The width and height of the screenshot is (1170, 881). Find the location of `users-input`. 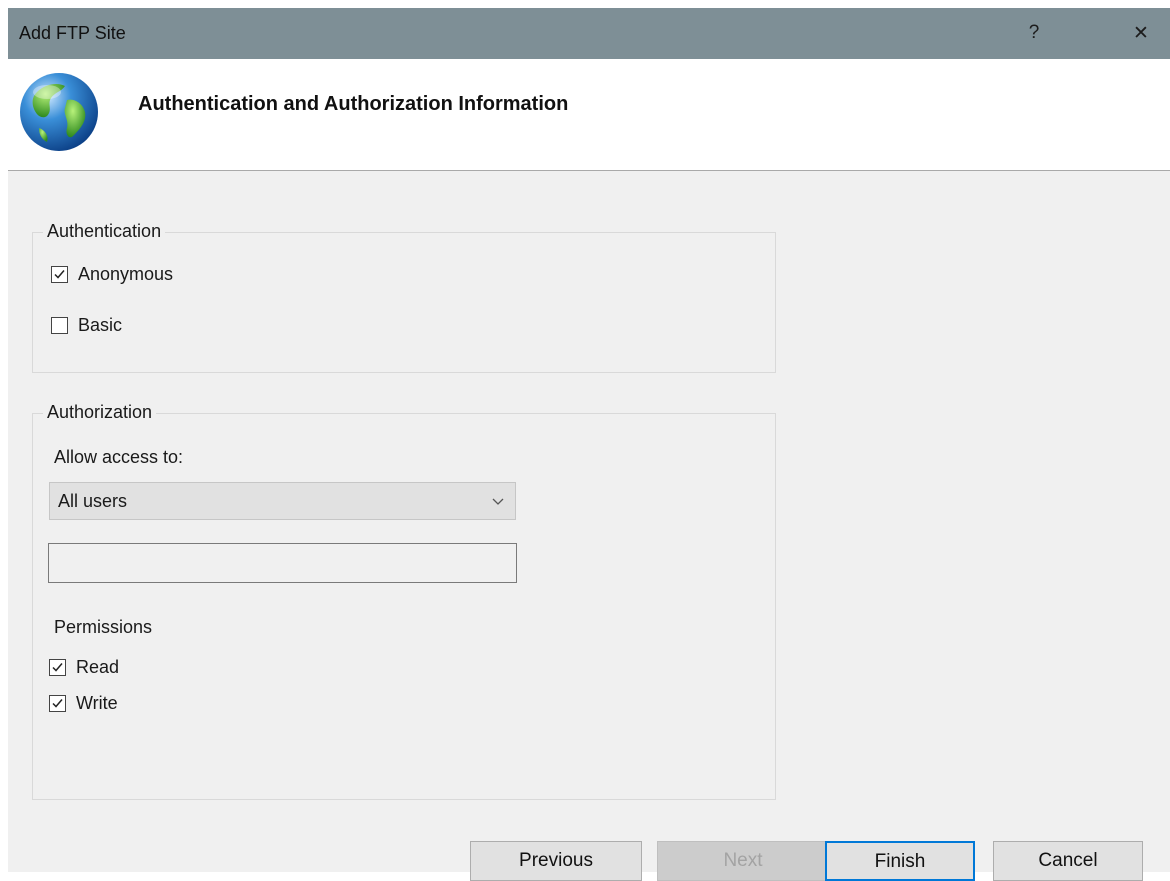

users-input is located at coordinates (282, 563).